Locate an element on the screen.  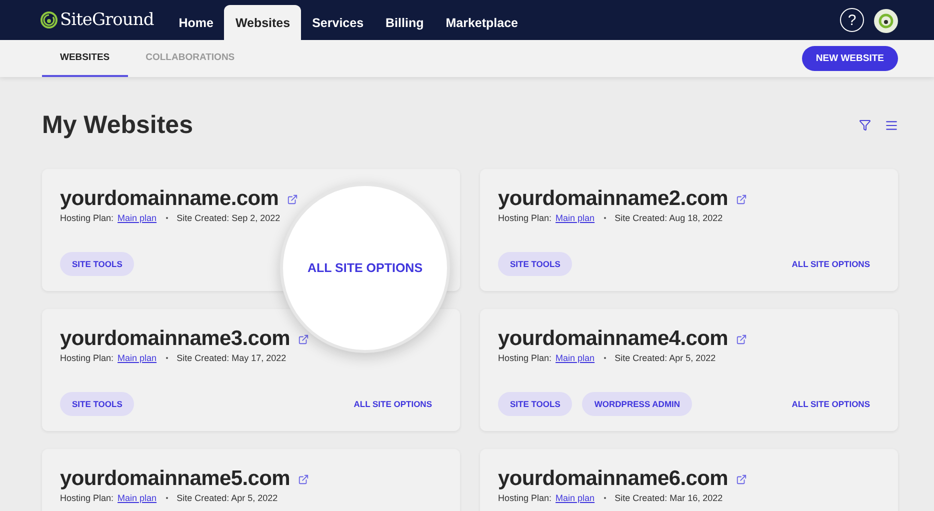
help-button: ? is located at coordinates (852, 20).